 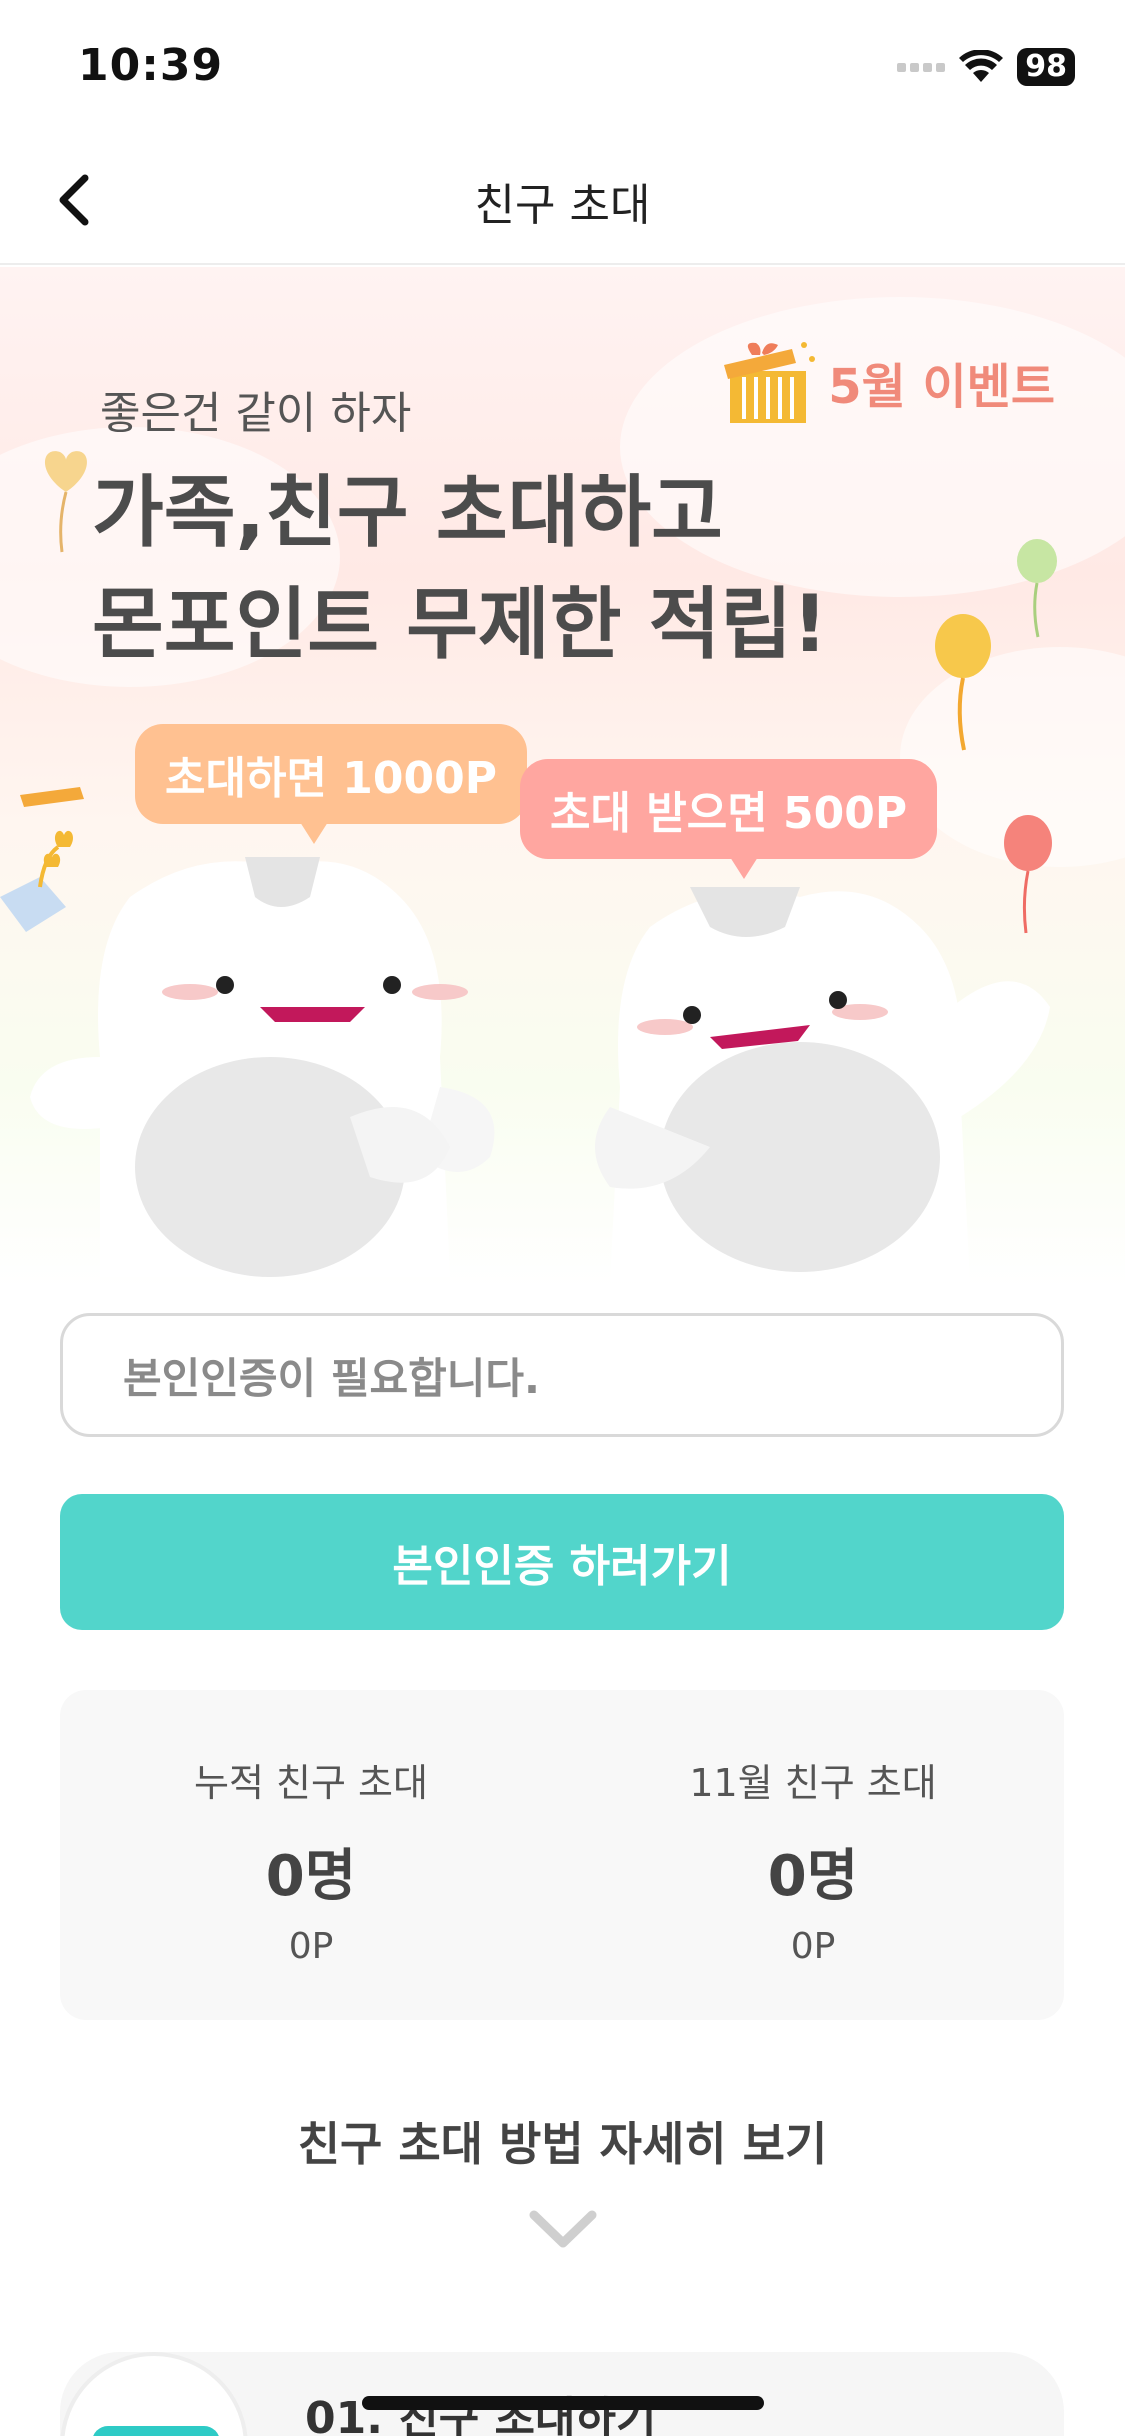 I want to click on event-badge: 5월 이벤트, so click(x=888, y=382).